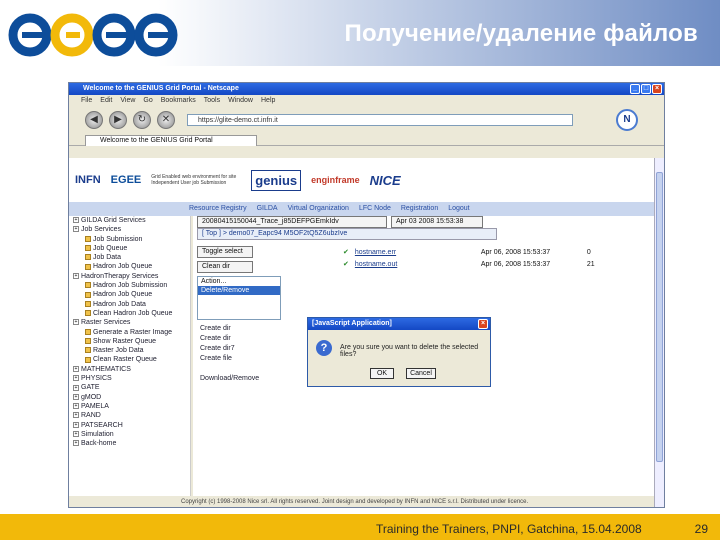  Describe the element at coordinates (347, 234) in the screenshot. I see `breadcrumb: [ Top ] > demo07_Eapc94 M5OF2tQ5Z6ubzIve` at that location.